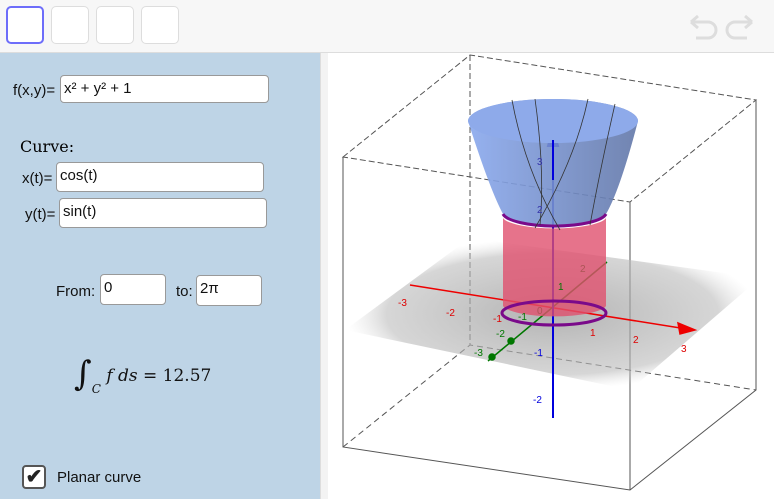 This screenshot has height=499, width=774. Describe the element at coordinates (540, 210) in the screenshot. I see `z-tick: 2` at that location.